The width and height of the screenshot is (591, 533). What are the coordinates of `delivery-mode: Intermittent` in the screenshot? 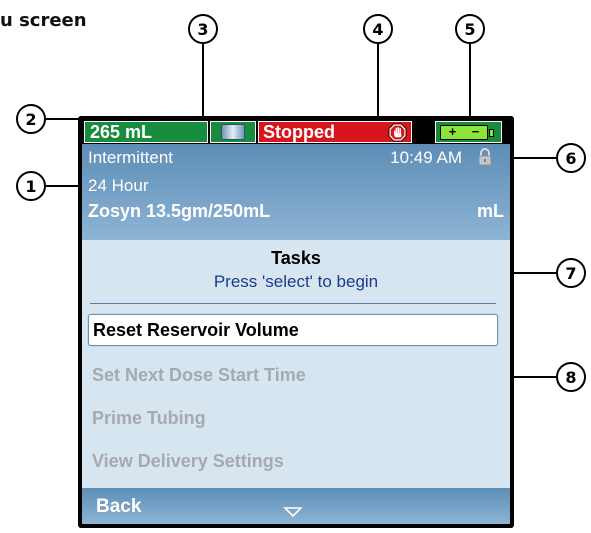 It's located at (131, 157).